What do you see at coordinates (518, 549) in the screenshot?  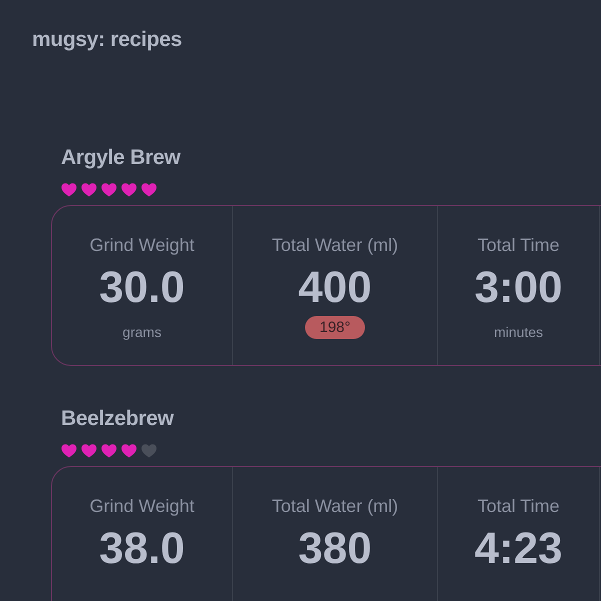 I see `stat-value: 4:23` at bounding box center [518, 549].